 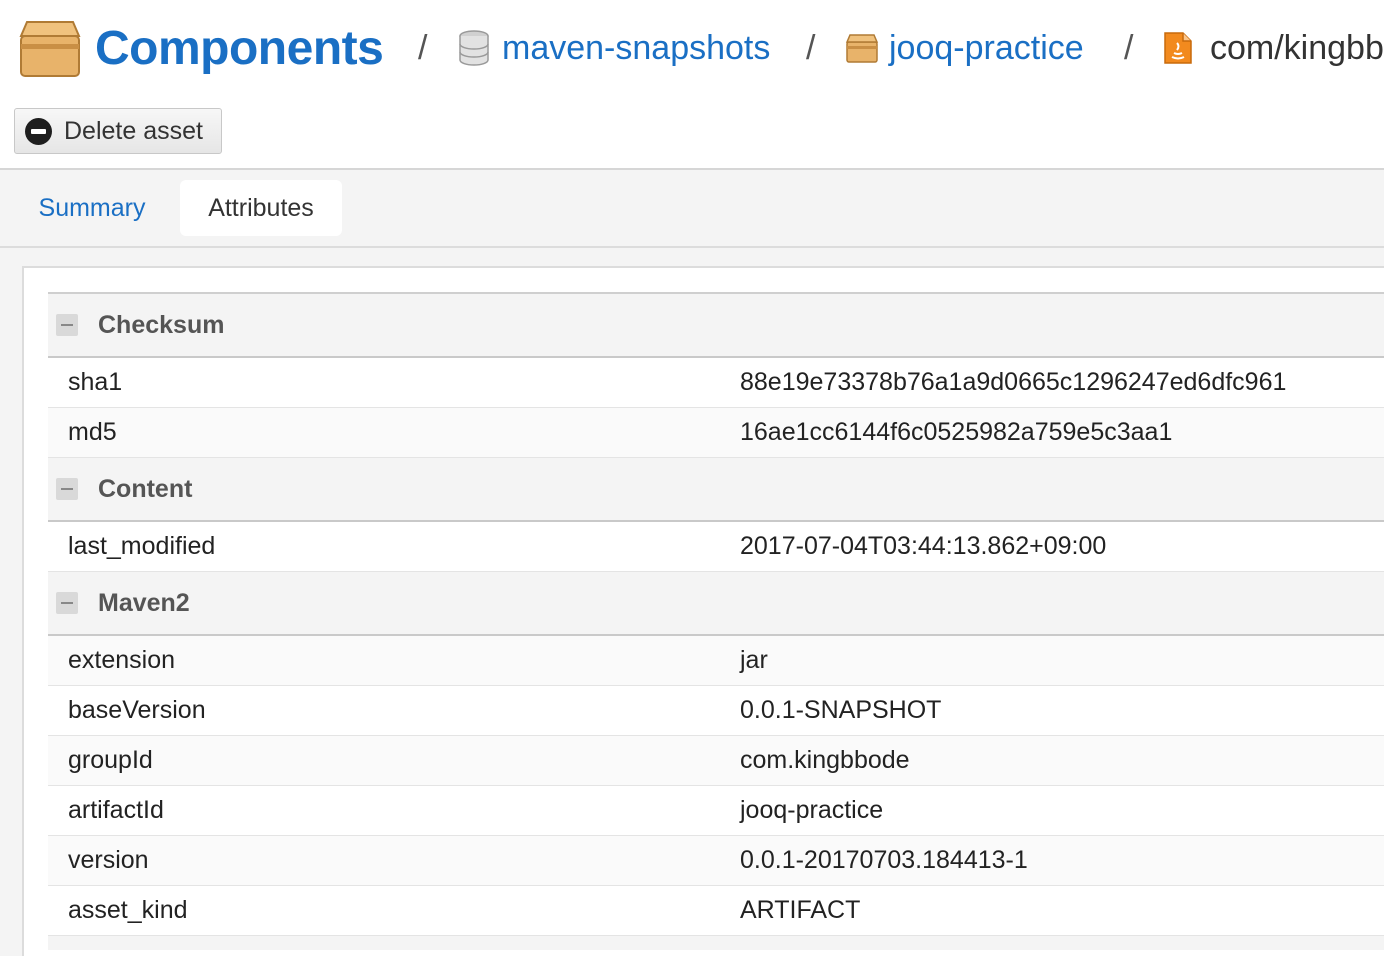 What do you see at coordinates (692, 133) in the screenshot?
I see `toolbar: Delete asset` at bounding box center [692, 133].